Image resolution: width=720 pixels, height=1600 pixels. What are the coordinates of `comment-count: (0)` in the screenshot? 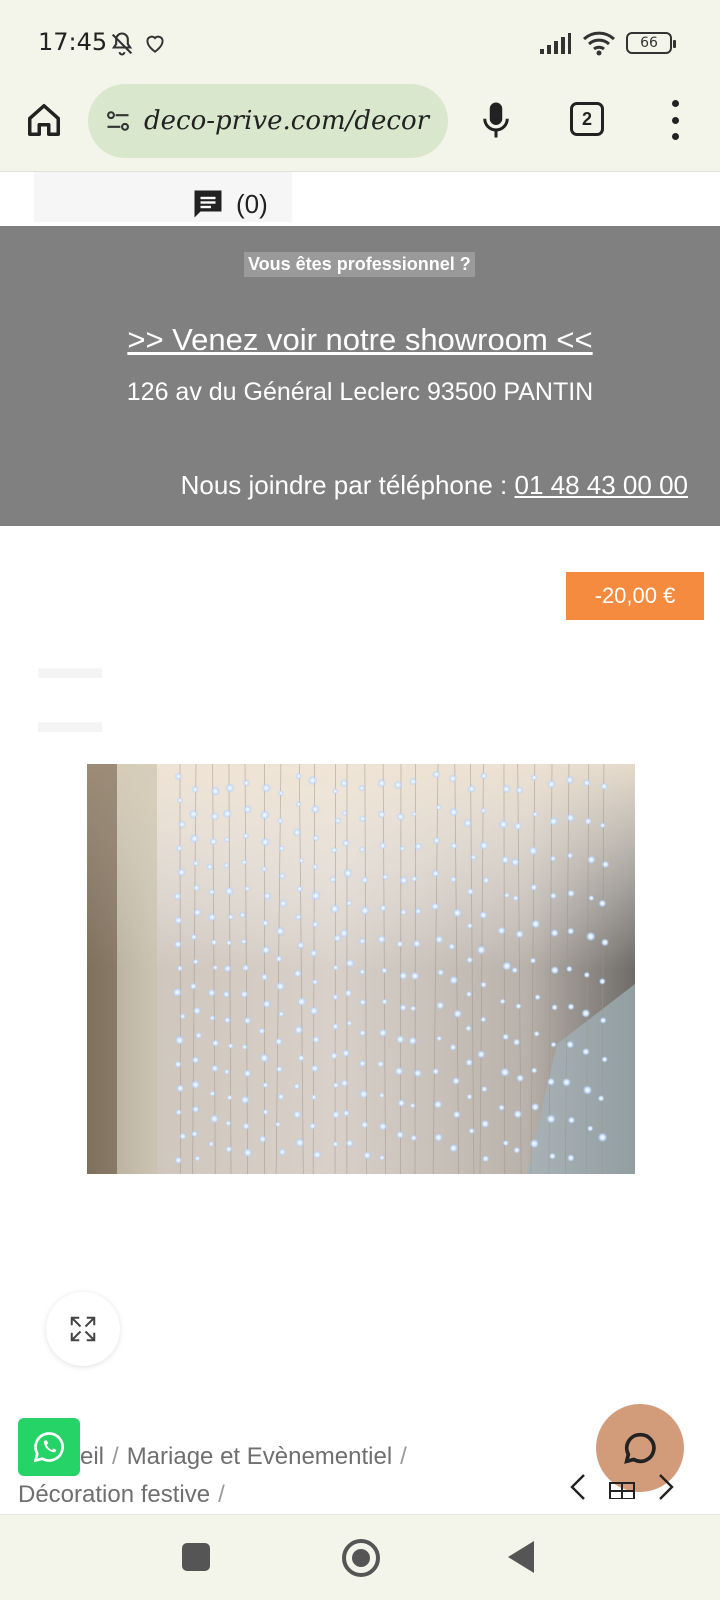 It's located at (252, 203).